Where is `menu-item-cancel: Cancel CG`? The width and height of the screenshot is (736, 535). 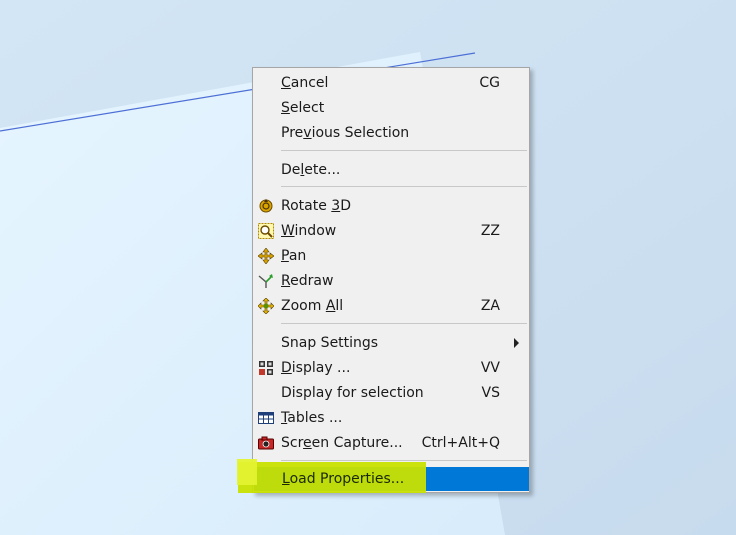 menu-item-cancel: Cancel CG is located at coordinates (391, 83).